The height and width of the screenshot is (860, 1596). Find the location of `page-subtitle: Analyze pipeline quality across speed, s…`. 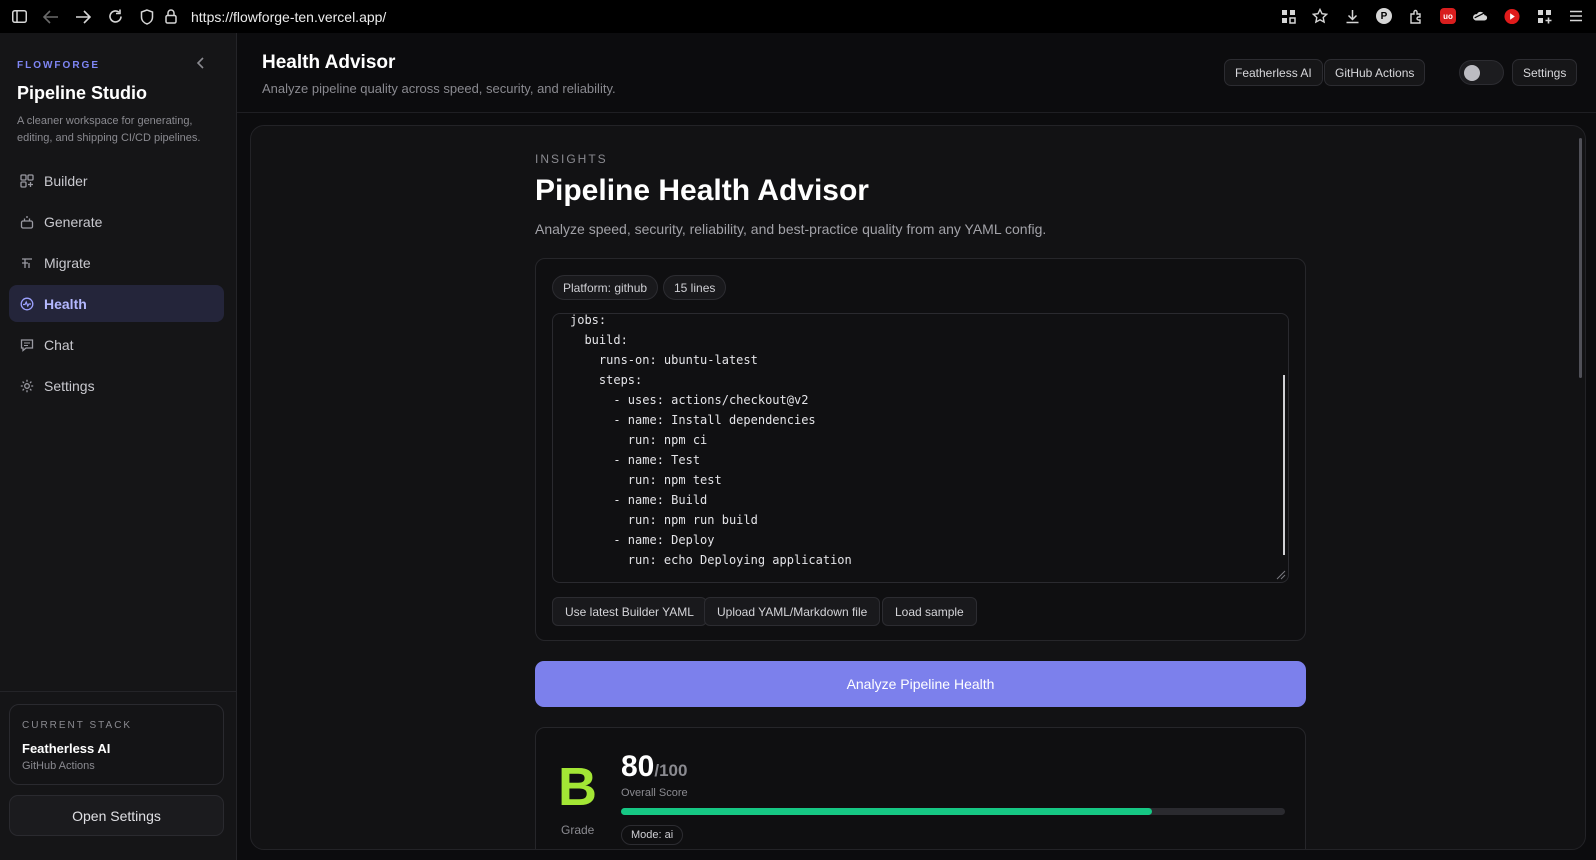

page-subtitle: Analyze pipeline quality across speed, s… is located at coordinates (439, 88).